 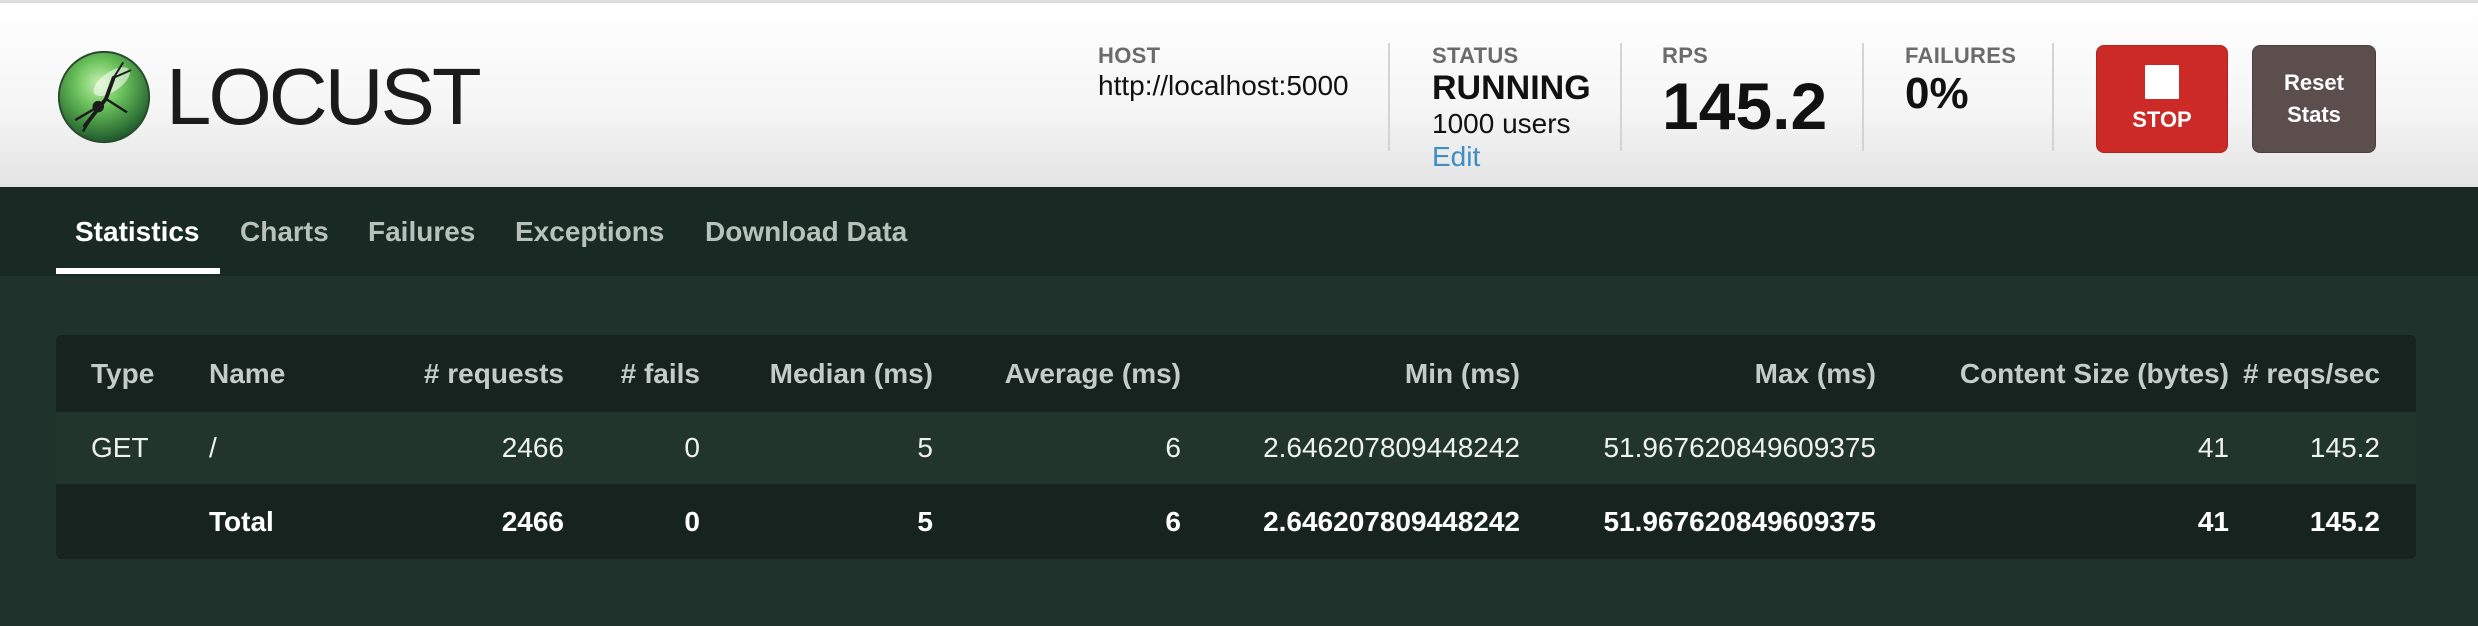 I want to click on cell-average: 6, so click(x=1173, y=447).